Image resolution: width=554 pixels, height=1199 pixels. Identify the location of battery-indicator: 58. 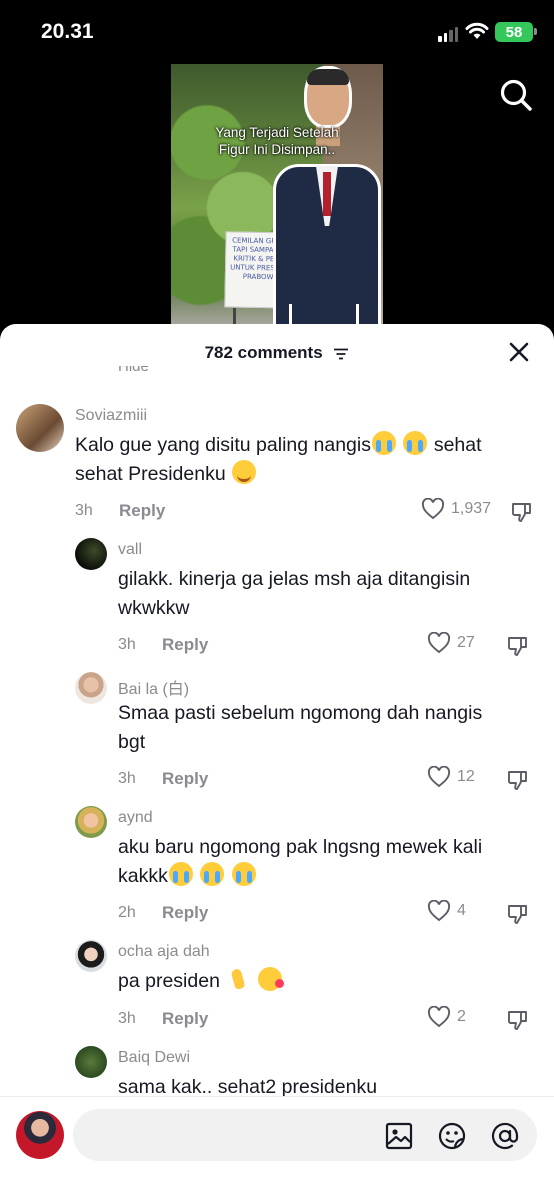
(516, 32).